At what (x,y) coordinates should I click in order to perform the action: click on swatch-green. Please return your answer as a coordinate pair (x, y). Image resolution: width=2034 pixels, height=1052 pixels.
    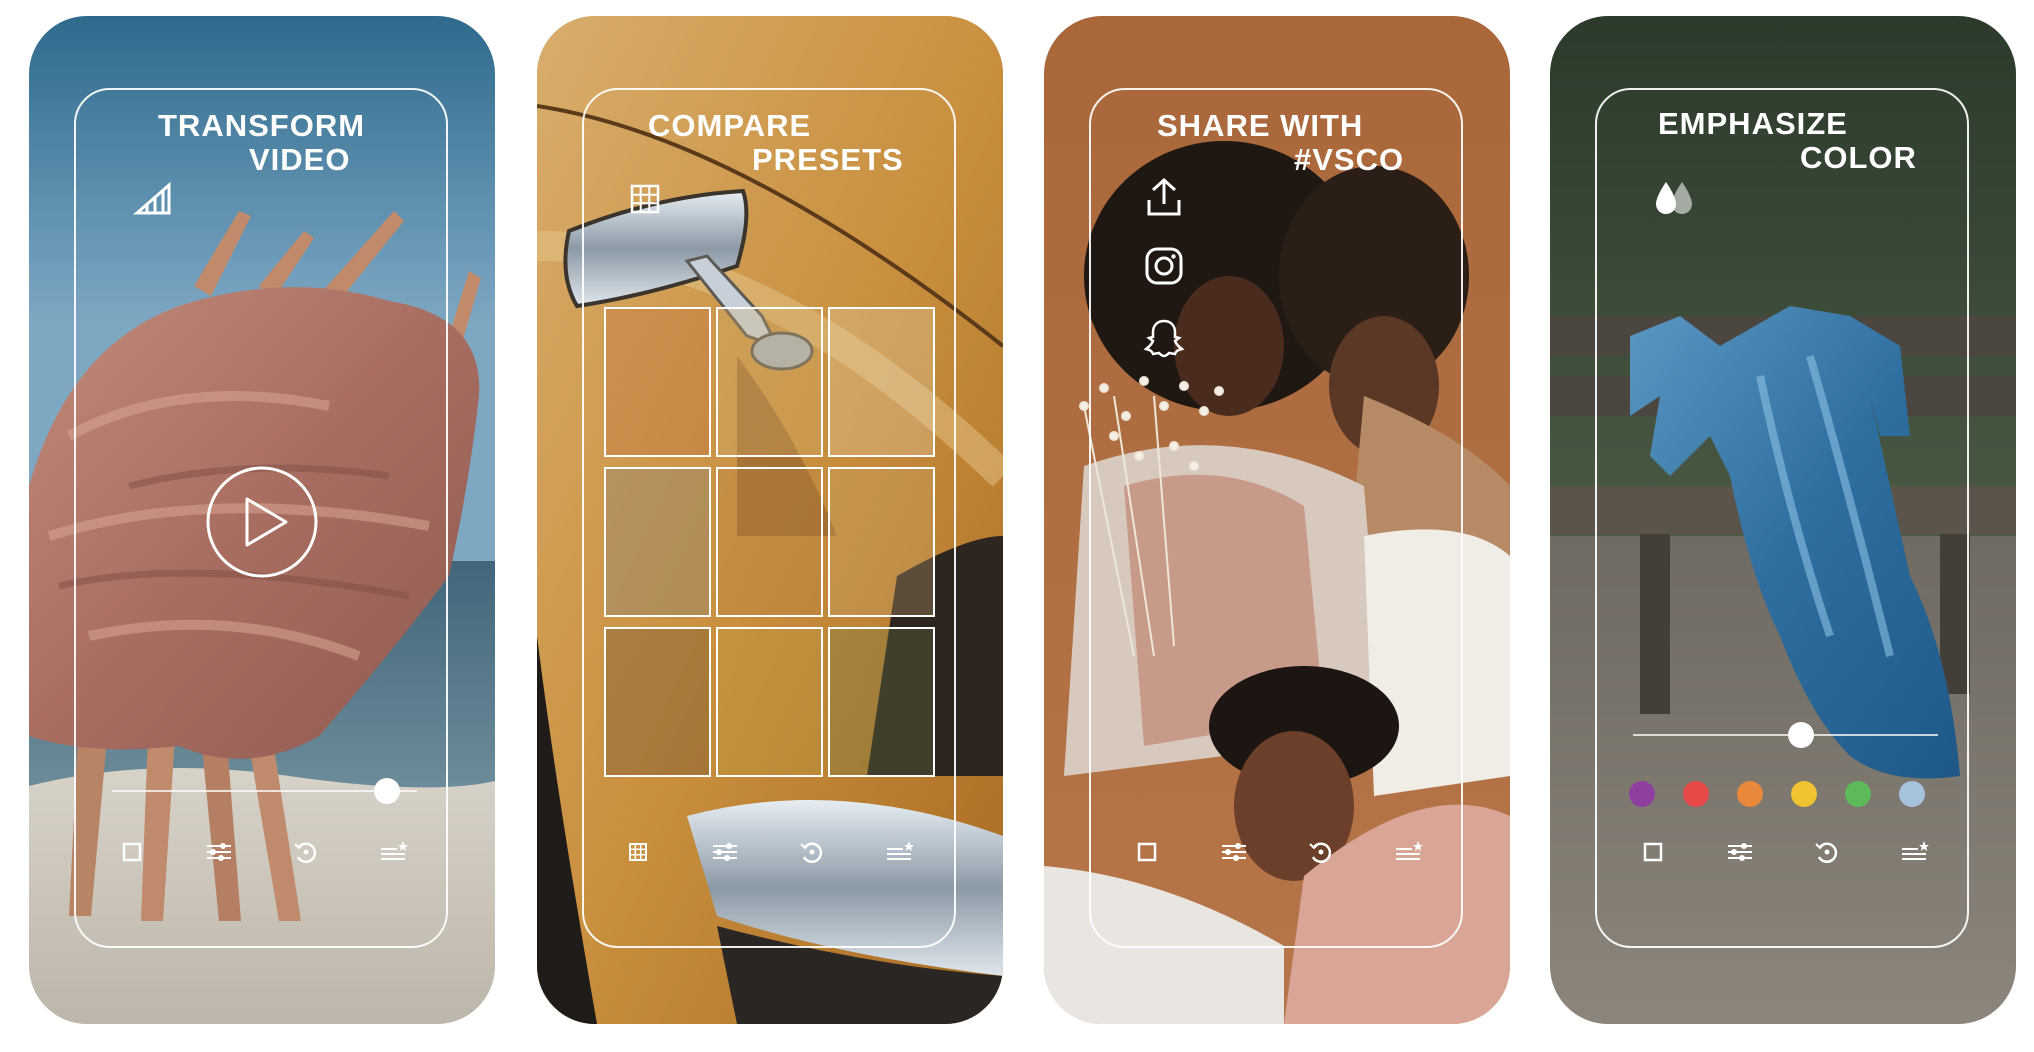
    Looking at the image, I should click on (1858, 794).